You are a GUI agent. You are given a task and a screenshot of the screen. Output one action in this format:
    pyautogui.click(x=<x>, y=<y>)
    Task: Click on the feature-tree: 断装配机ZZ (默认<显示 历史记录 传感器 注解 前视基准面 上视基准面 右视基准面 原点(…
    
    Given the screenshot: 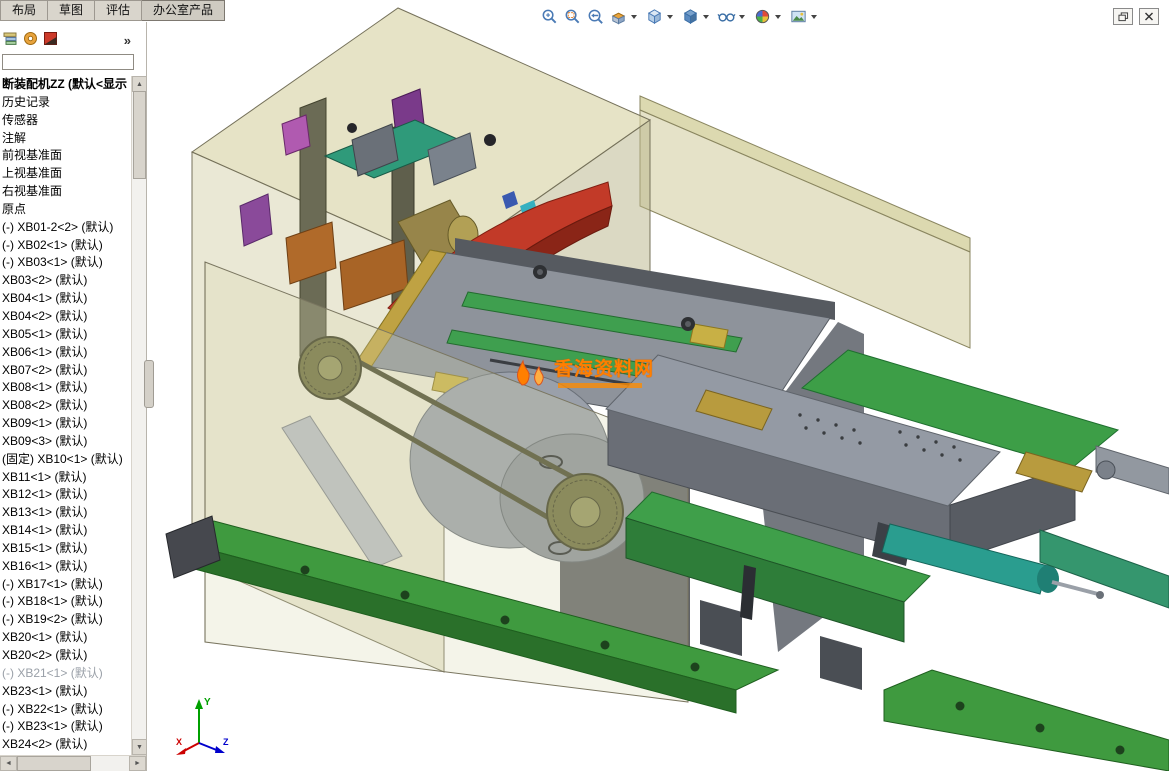 What is the action you would take?
    pyautogui.click(x=66, y=415)
    